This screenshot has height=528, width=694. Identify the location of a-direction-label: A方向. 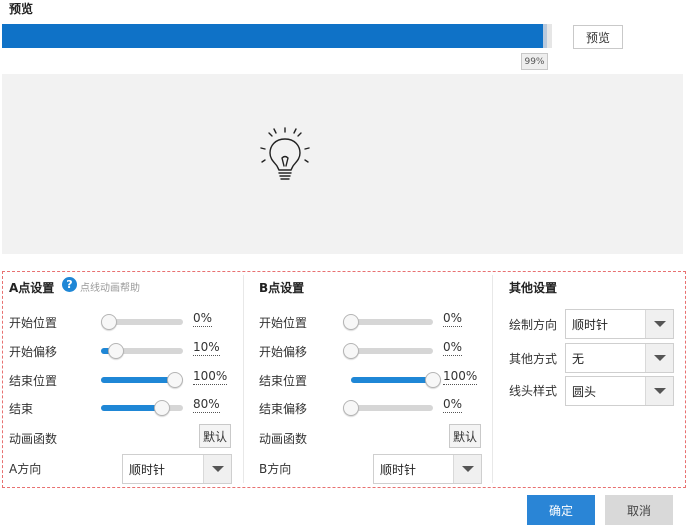
(25, 469).